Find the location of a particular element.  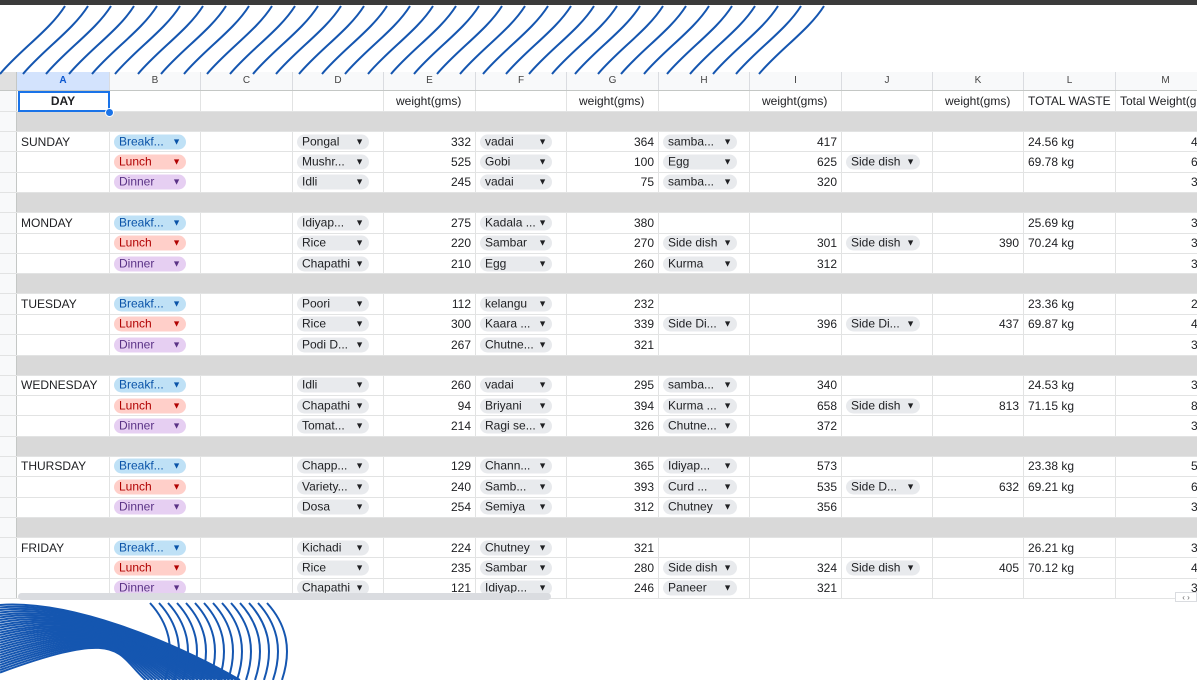

cell-h: Curd ... ▼ is located at coordinates (704, 487).